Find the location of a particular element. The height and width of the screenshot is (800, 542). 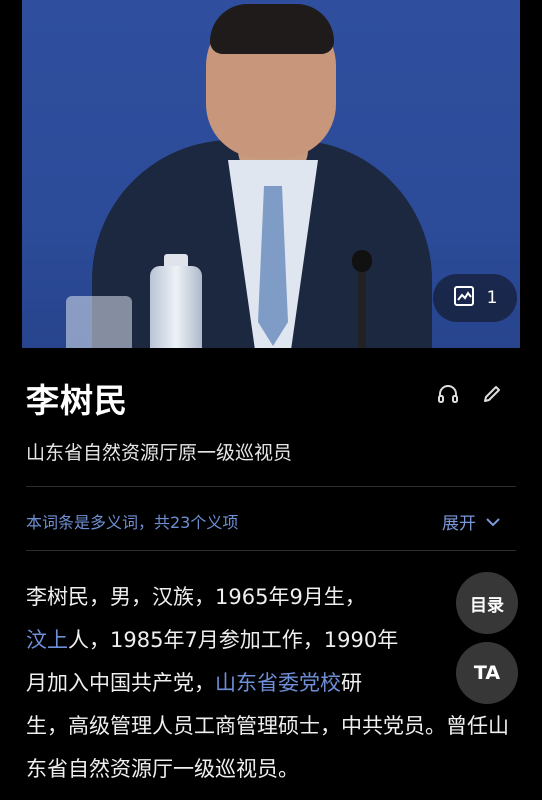

divider-top is located at coordinates (271, 486).